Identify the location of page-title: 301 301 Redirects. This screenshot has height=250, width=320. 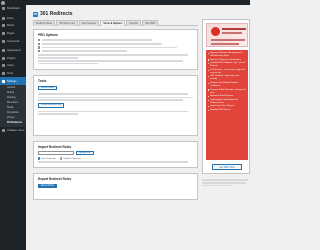
(53, 14).